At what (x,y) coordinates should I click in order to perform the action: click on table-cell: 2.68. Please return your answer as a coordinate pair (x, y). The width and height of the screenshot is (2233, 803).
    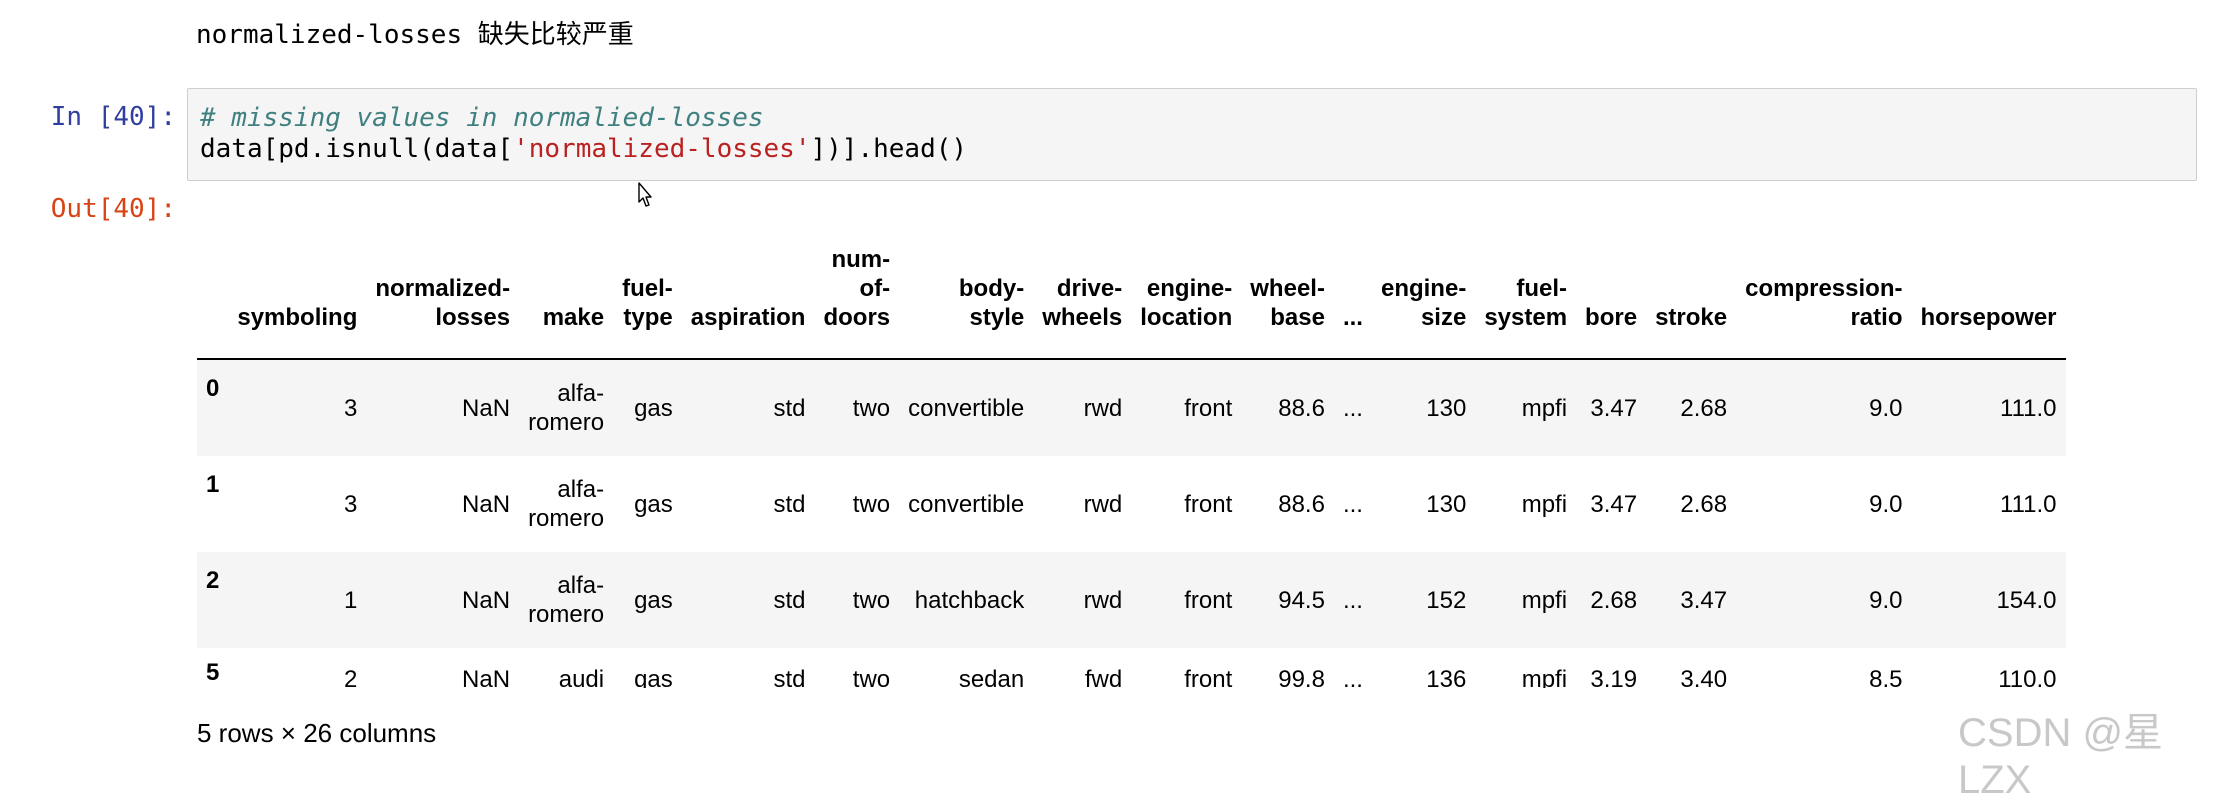
    Looking at the image, I should click on (1704, 408).